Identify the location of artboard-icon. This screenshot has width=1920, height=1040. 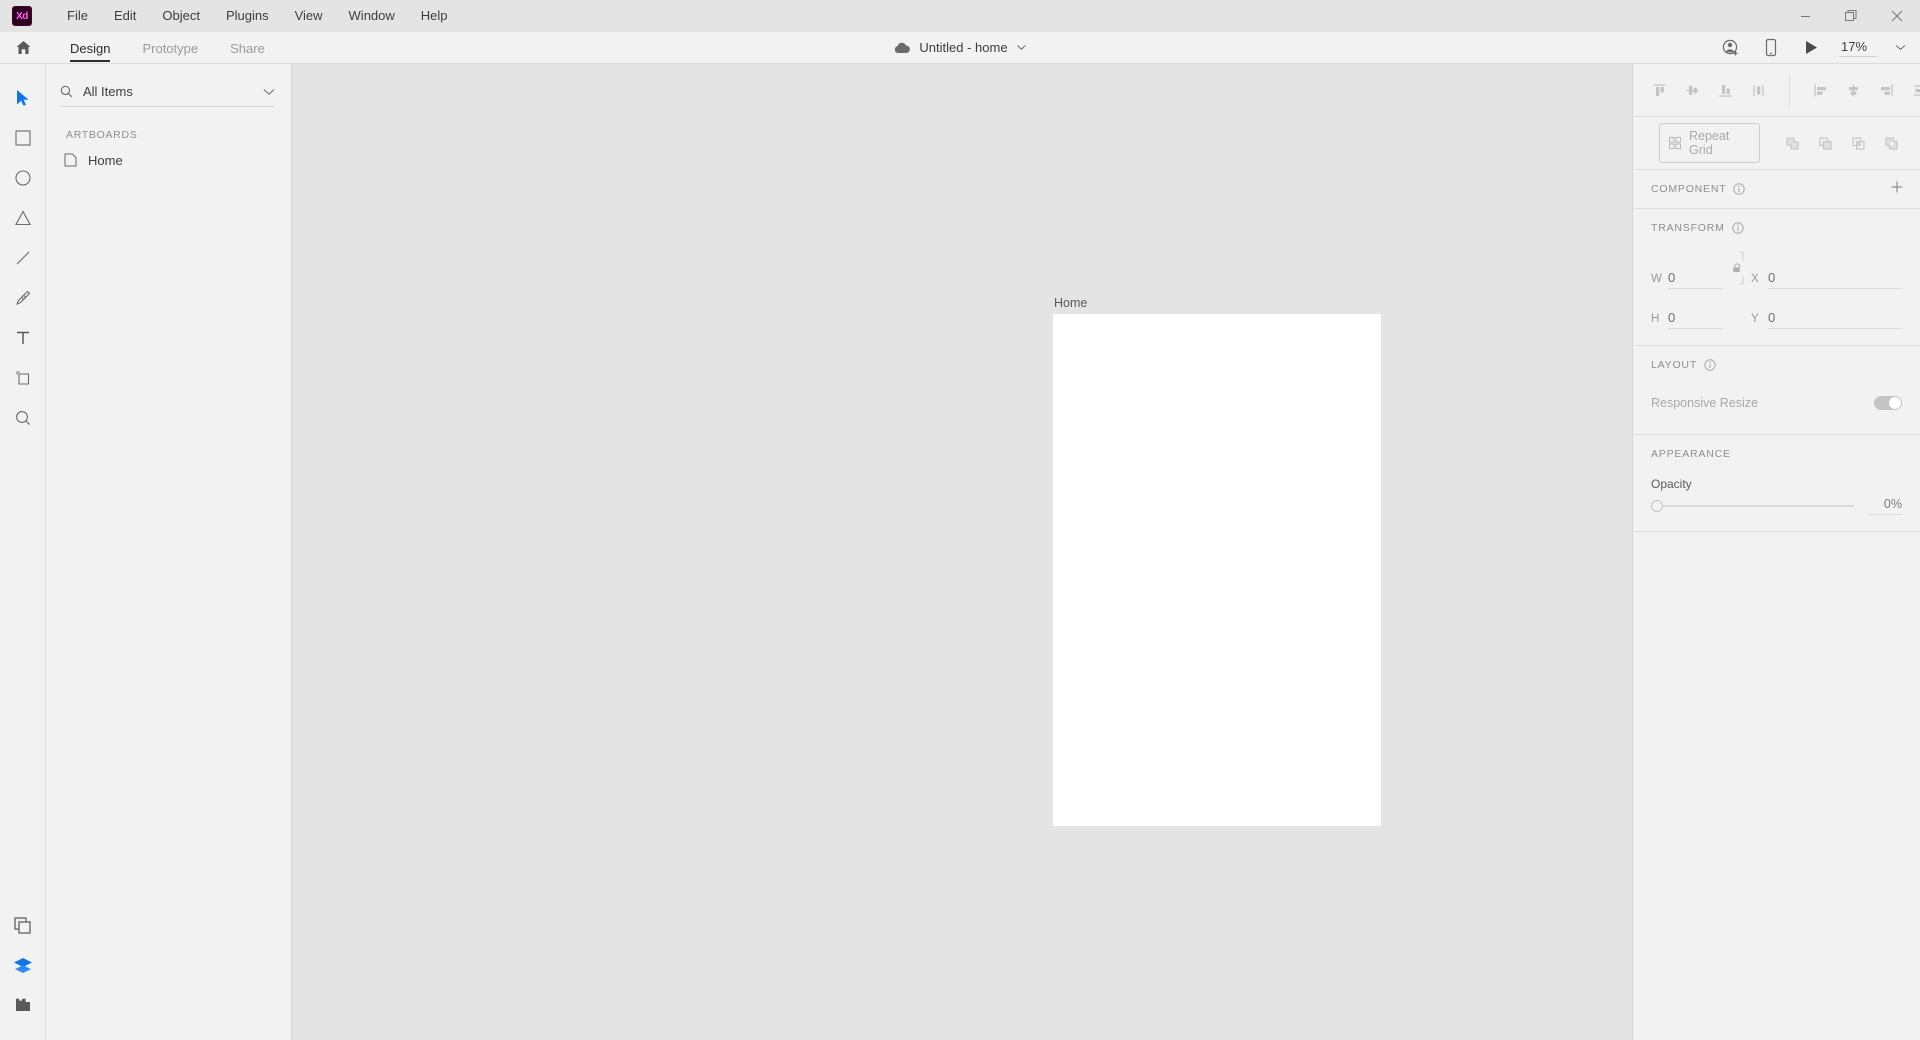
(22, 378).